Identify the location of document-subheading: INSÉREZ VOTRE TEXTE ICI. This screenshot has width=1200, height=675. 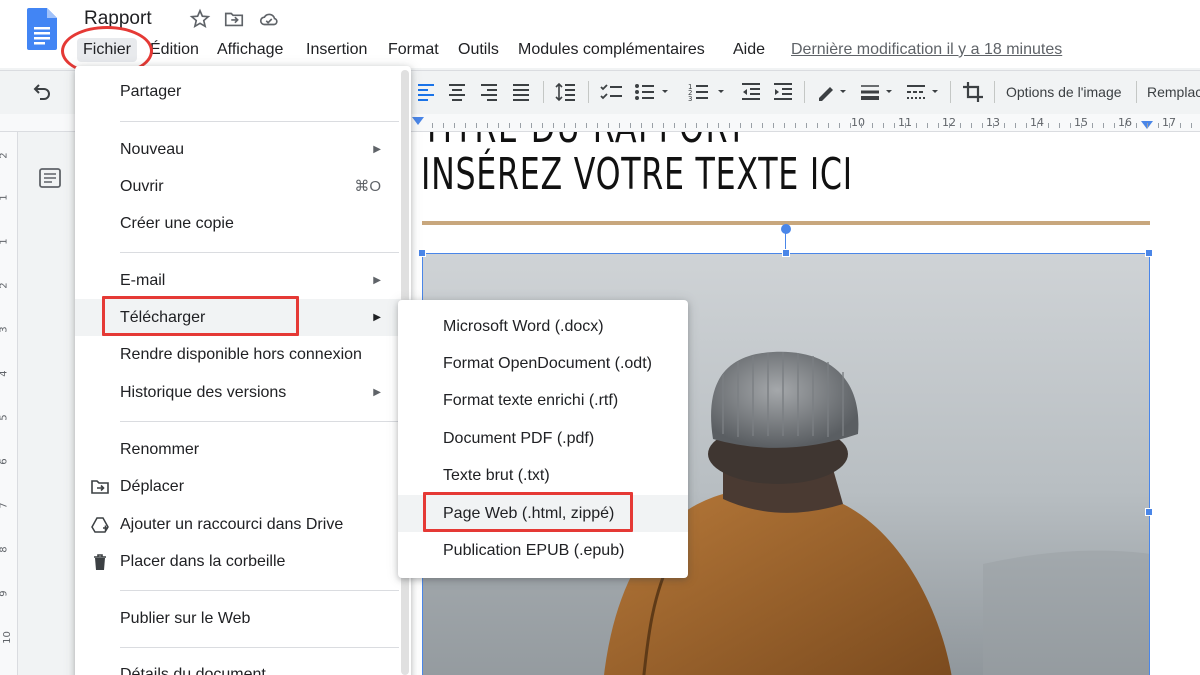
(637, 174).